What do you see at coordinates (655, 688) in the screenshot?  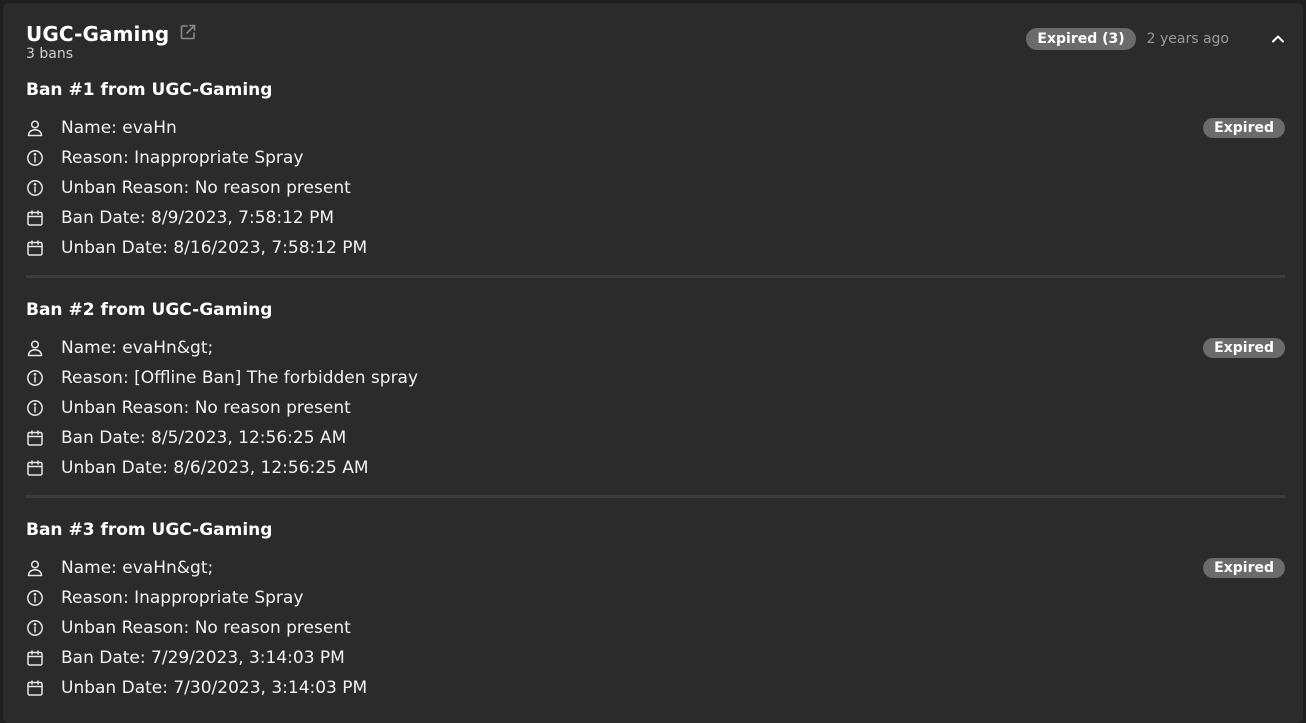 I see `unban-date-row: Unban Date: 7/30/2023, 3:14:03 PM` at bounding box center [655, 688].